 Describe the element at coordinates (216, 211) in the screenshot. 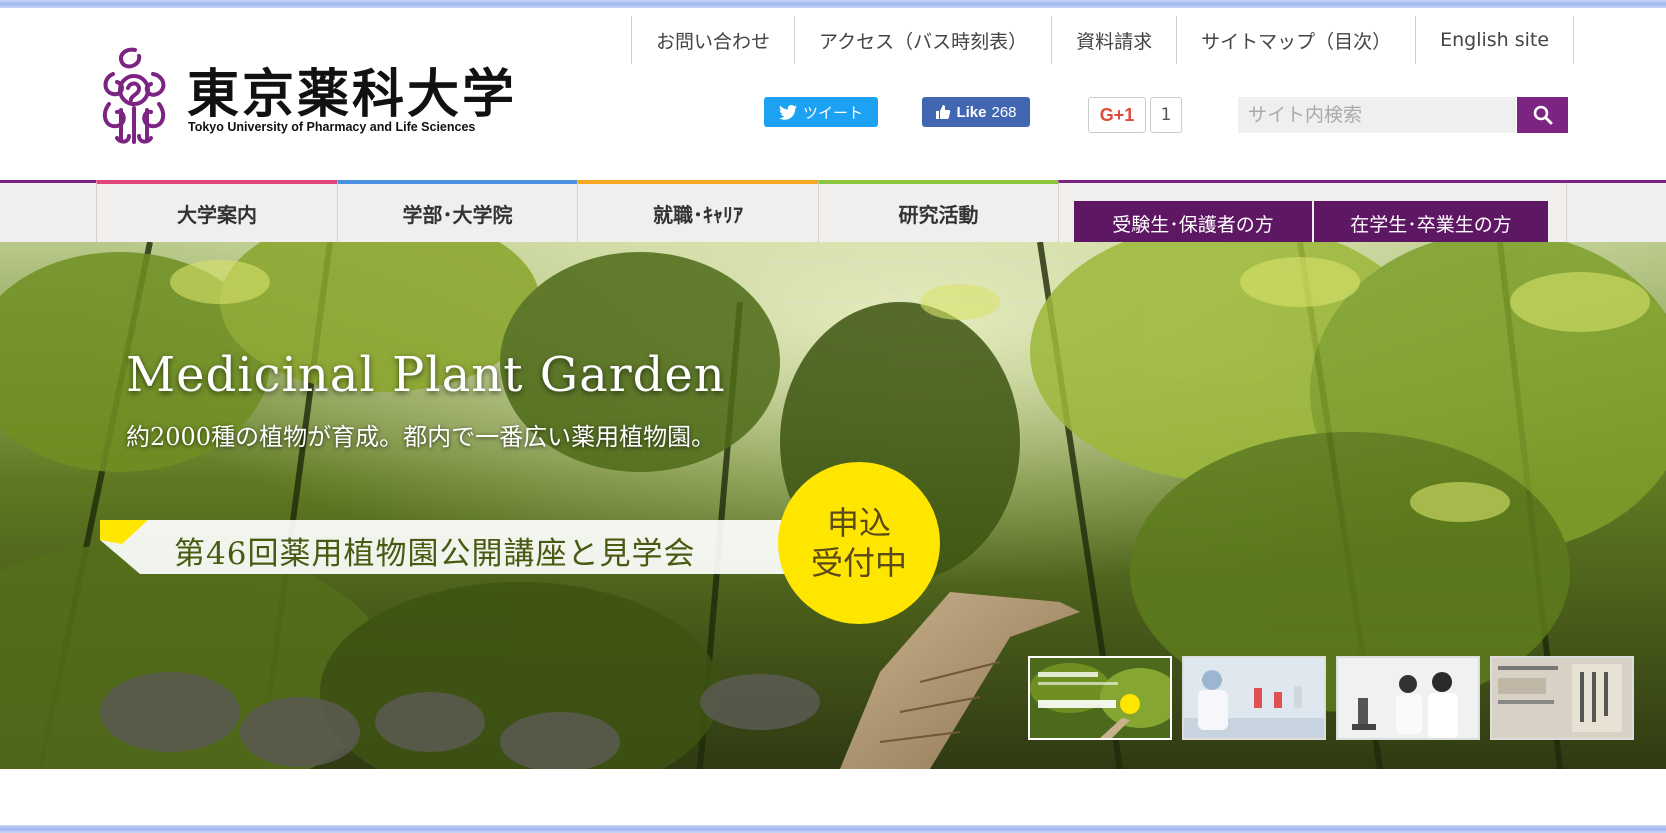

I see `nav-about: 大学案内` at that location.